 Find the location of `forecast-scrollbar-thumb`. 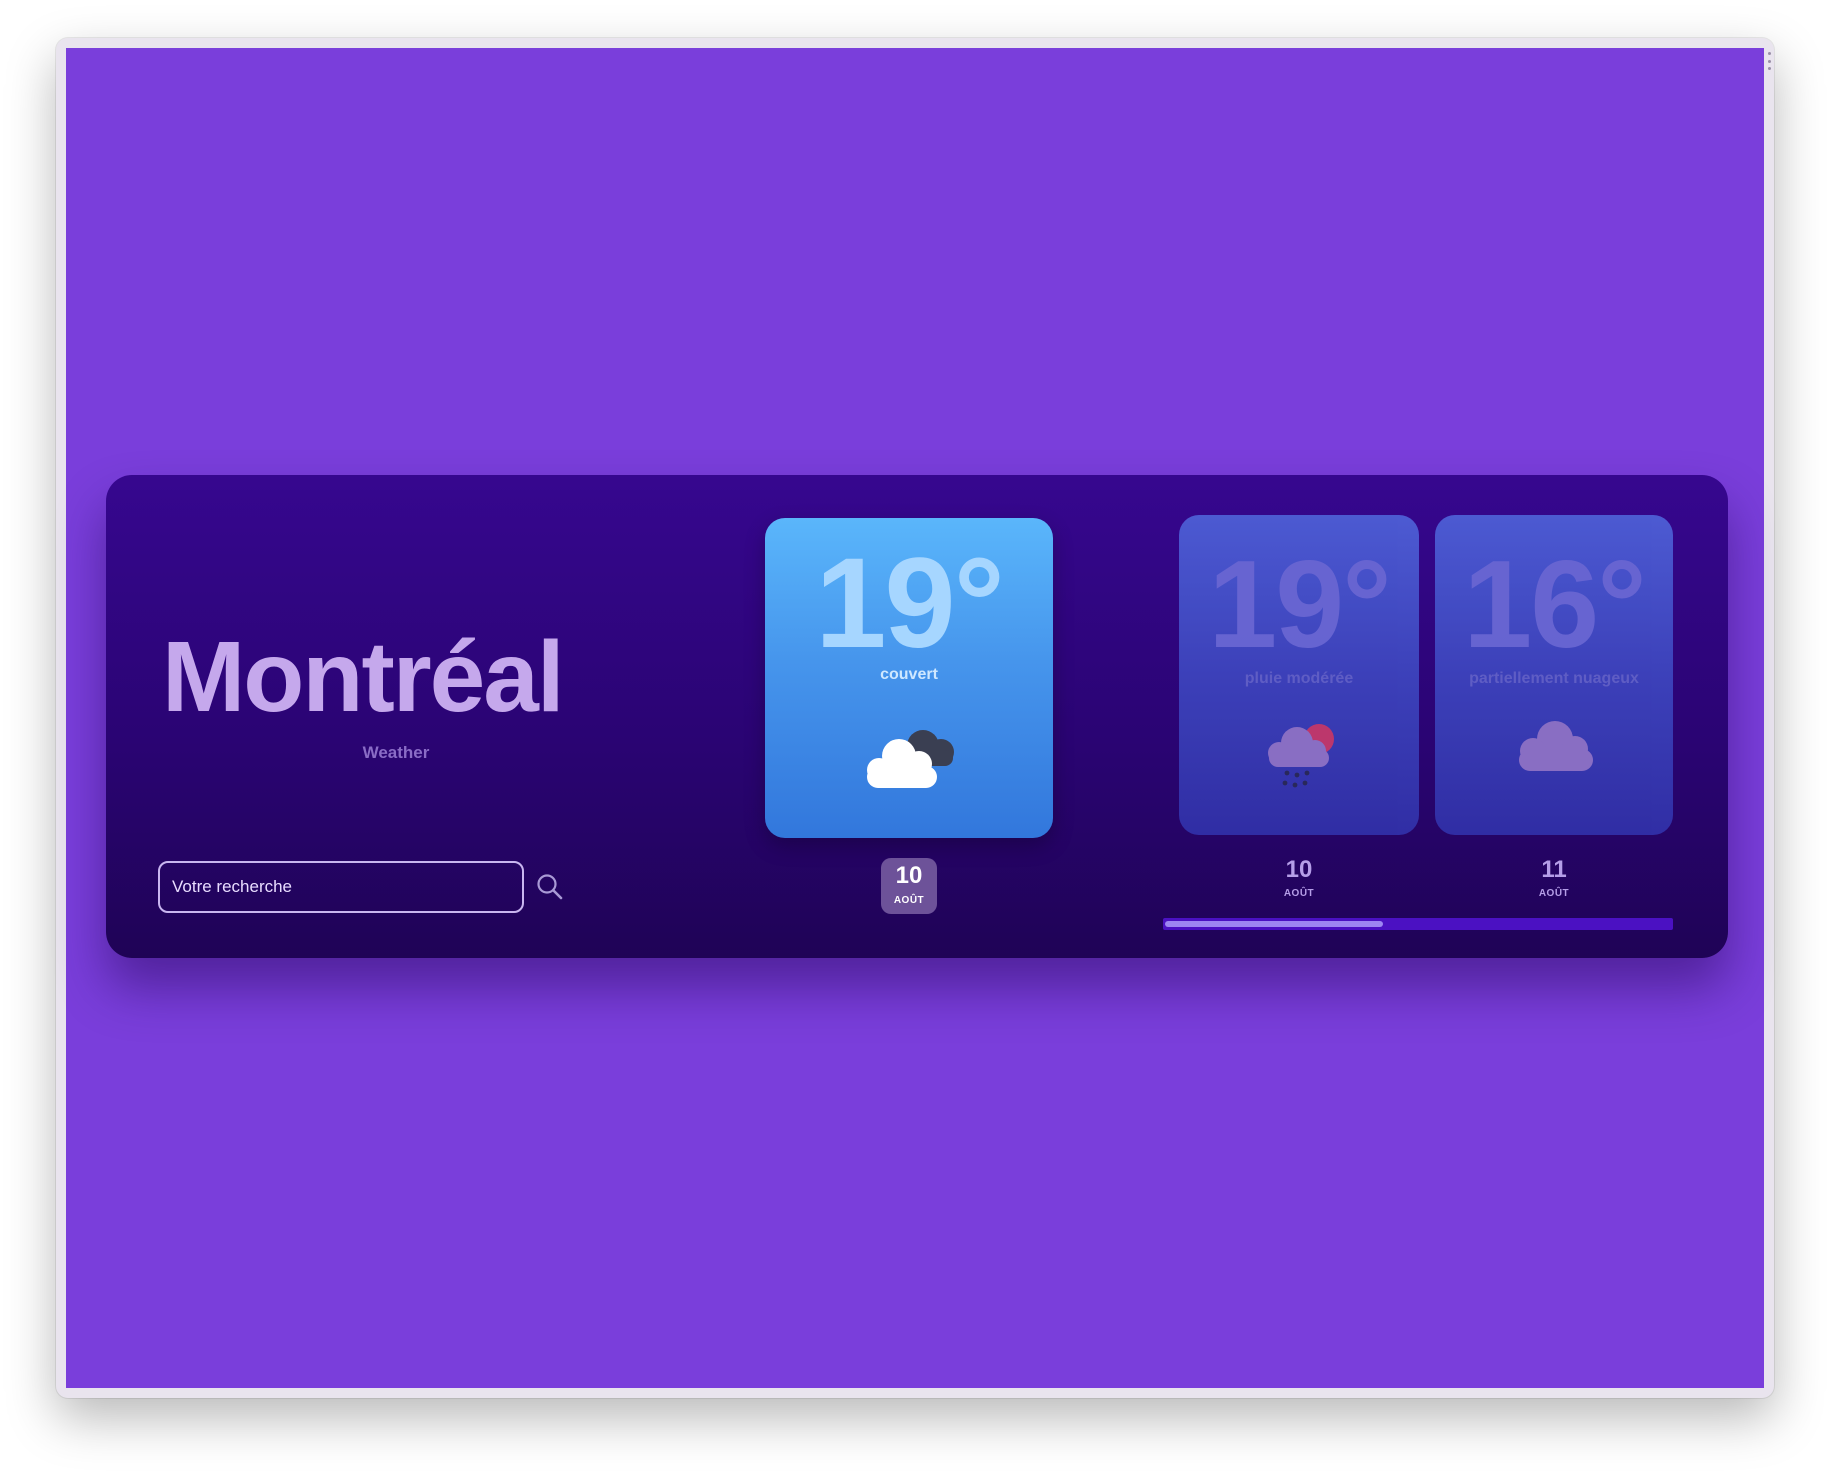

forecast-scrollbar-thumb is located at coordinates (1274, 924).